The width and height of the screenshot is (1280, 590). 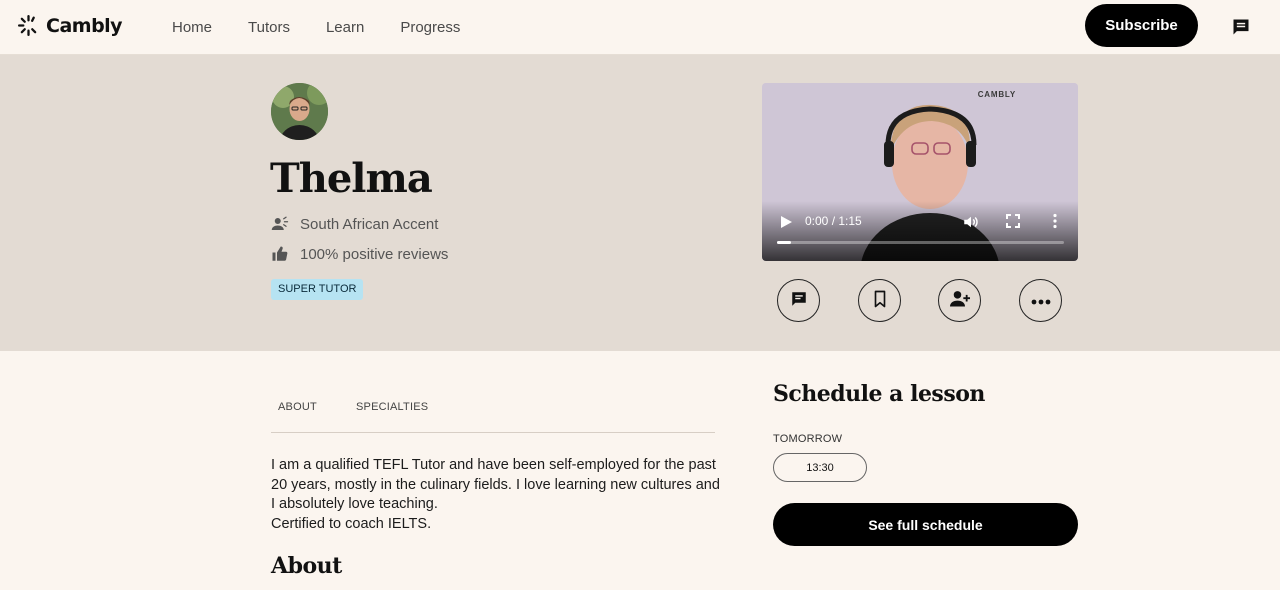 What do you see at coordinates (299, 111) in the screenshot?
I see `tutor-avatar` at bounding box center [299, 111].